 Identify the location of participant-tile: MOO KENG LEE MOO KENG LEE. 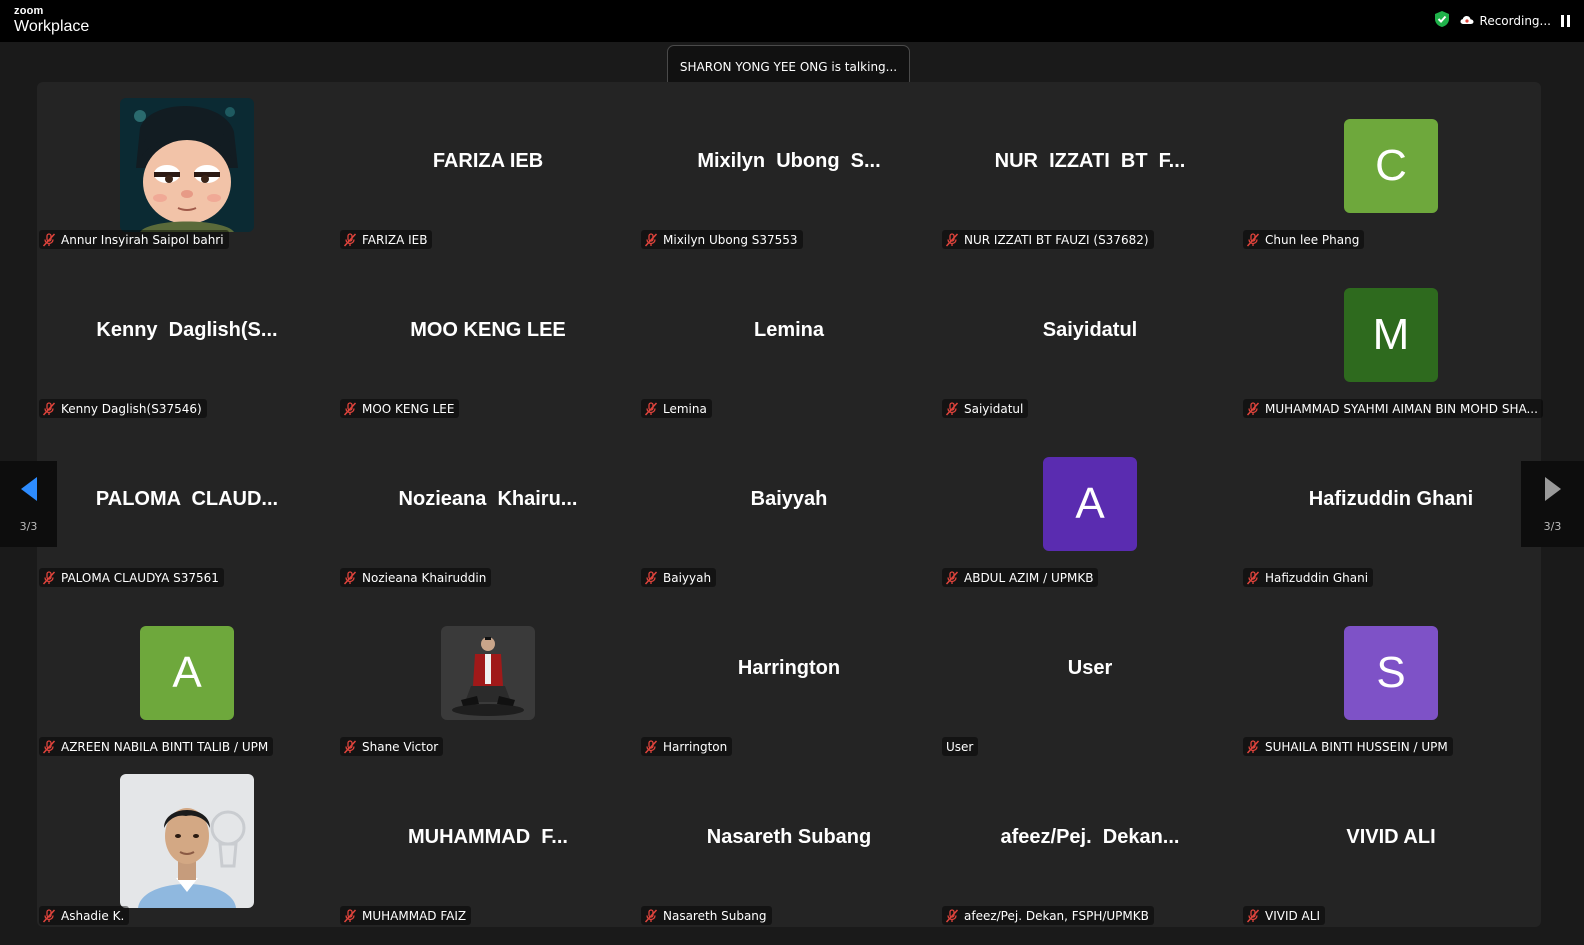
(488, 335).